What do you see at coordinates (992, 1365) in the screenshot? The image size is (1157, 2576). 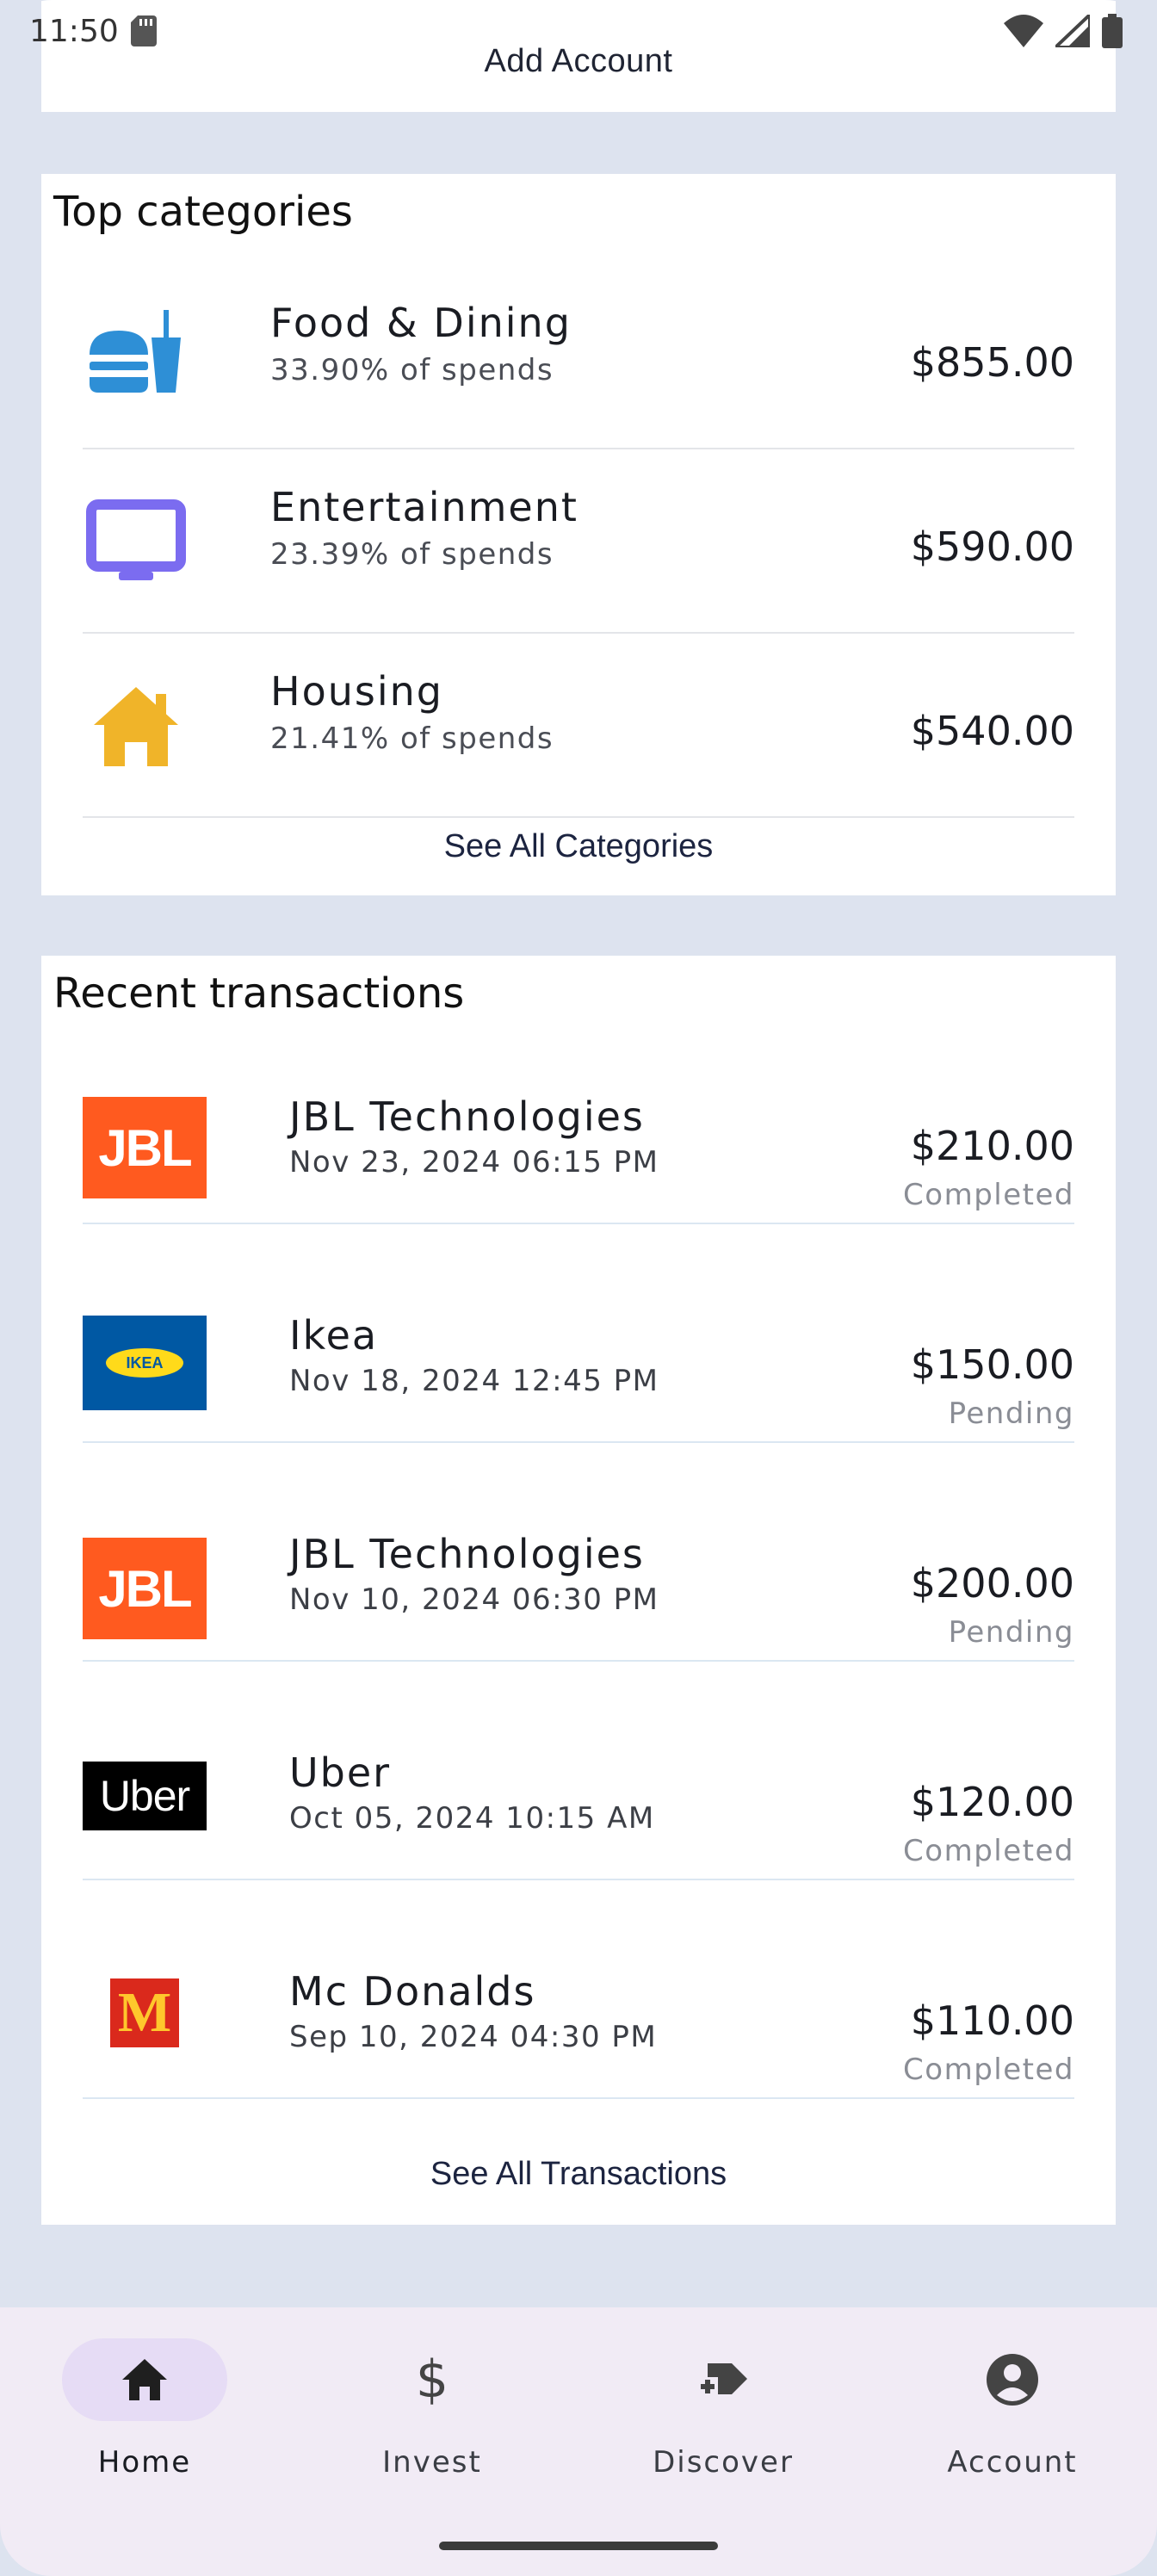 I see `transaction-amount: $150.00` at bounding box center [992, 1365].